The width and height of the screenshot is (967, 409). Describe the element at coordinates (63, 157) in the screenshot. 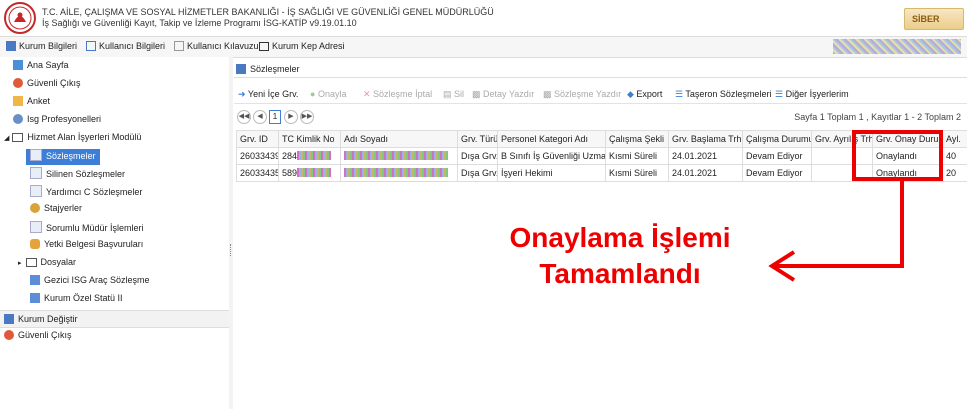

I see `sidebar-item-sozlesmeler: Sözleşmeler` at that location.